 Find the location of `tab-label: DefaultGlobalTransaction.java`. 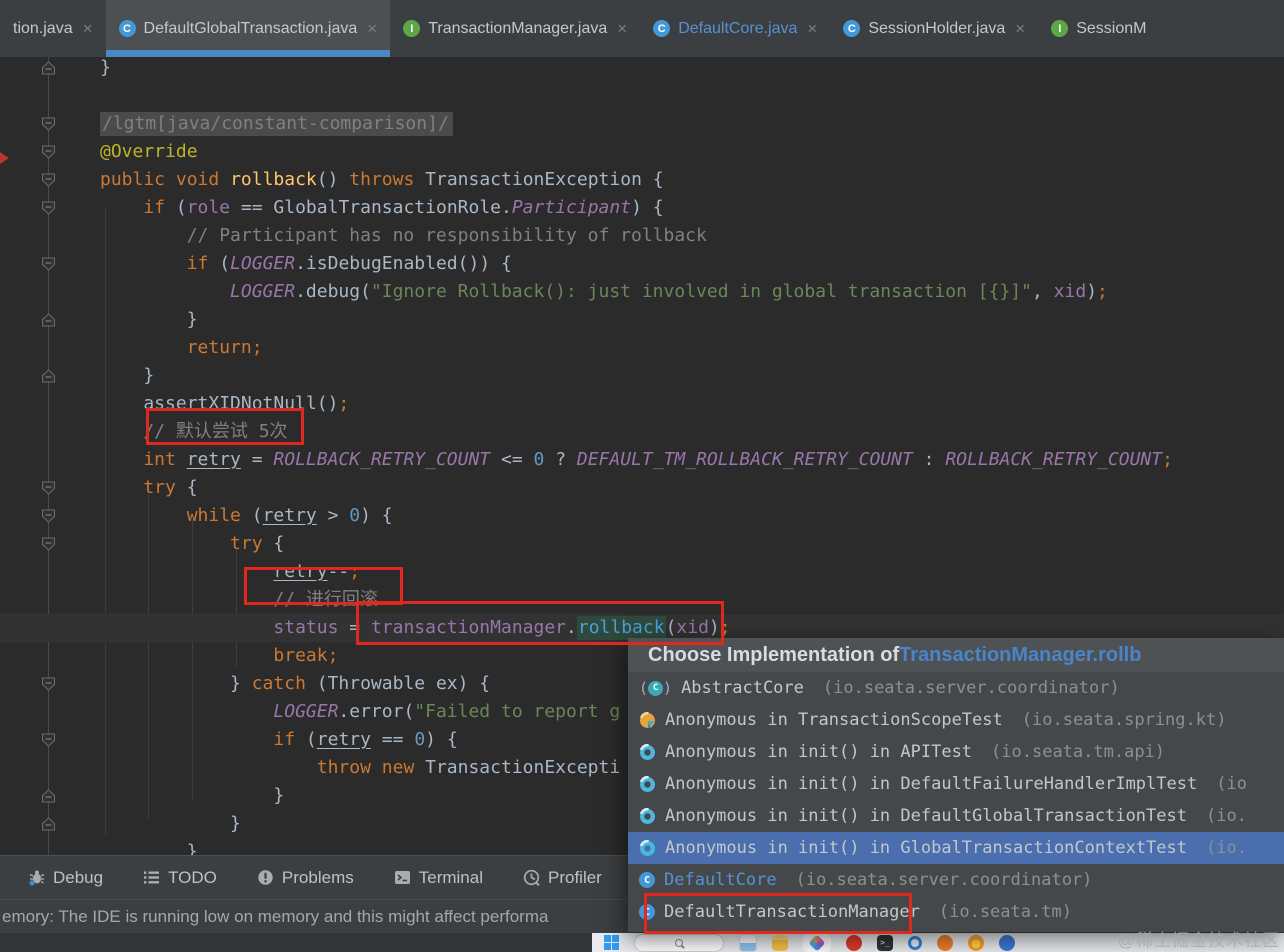

tab-label: DefaultGlobalTransaction.java is located at coordinates (250, 28).